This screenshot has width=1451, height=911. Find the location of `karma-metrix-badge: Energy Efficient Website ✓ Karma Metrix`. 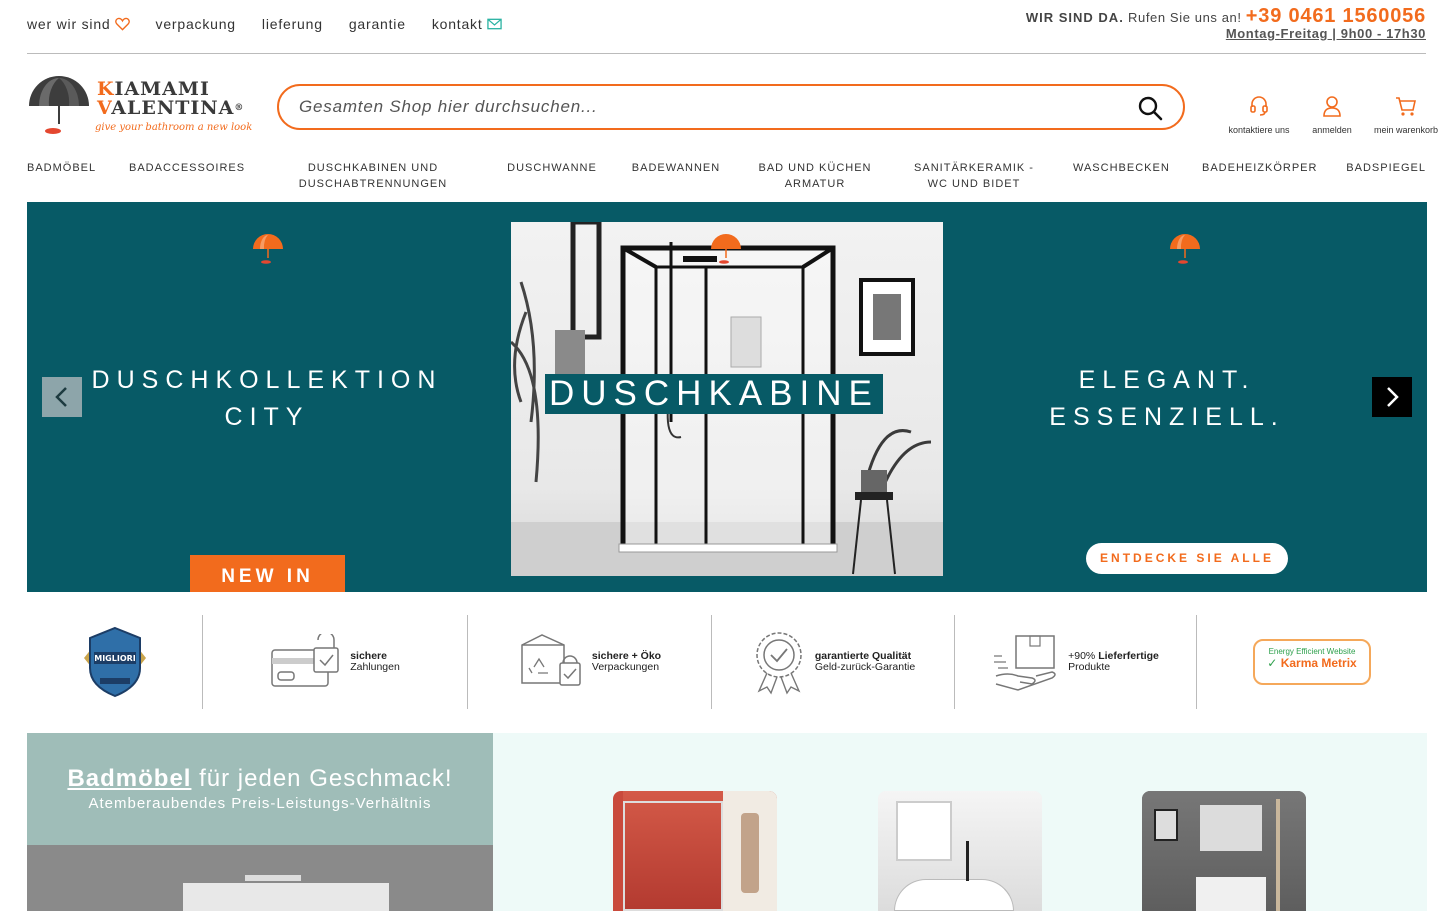

karma-metrix-badge: Energy Efficient Website ✓ Karma Metrix is located at coordinates (1312, 662).